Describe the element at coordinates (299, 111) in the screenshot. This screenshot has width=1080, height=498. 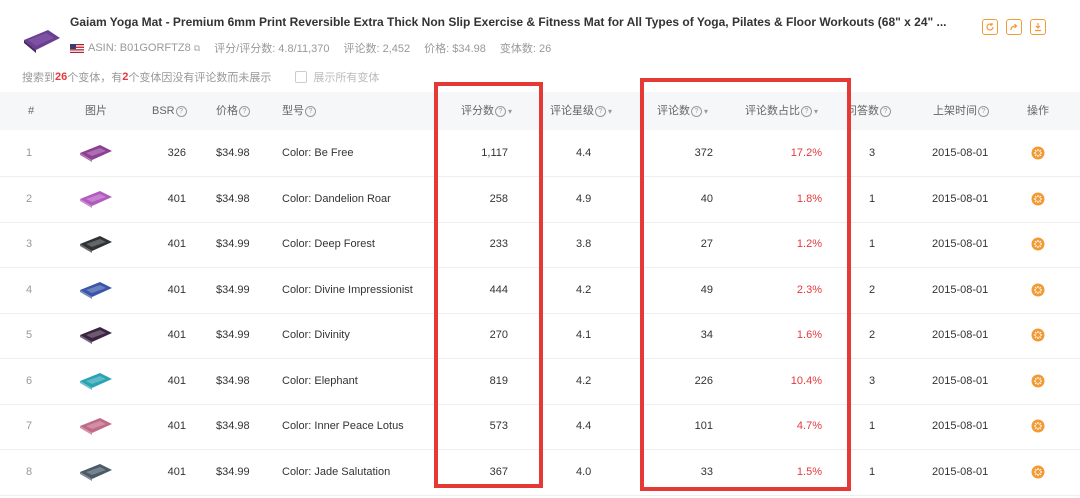
I see `col-model: 型号?` at that location.